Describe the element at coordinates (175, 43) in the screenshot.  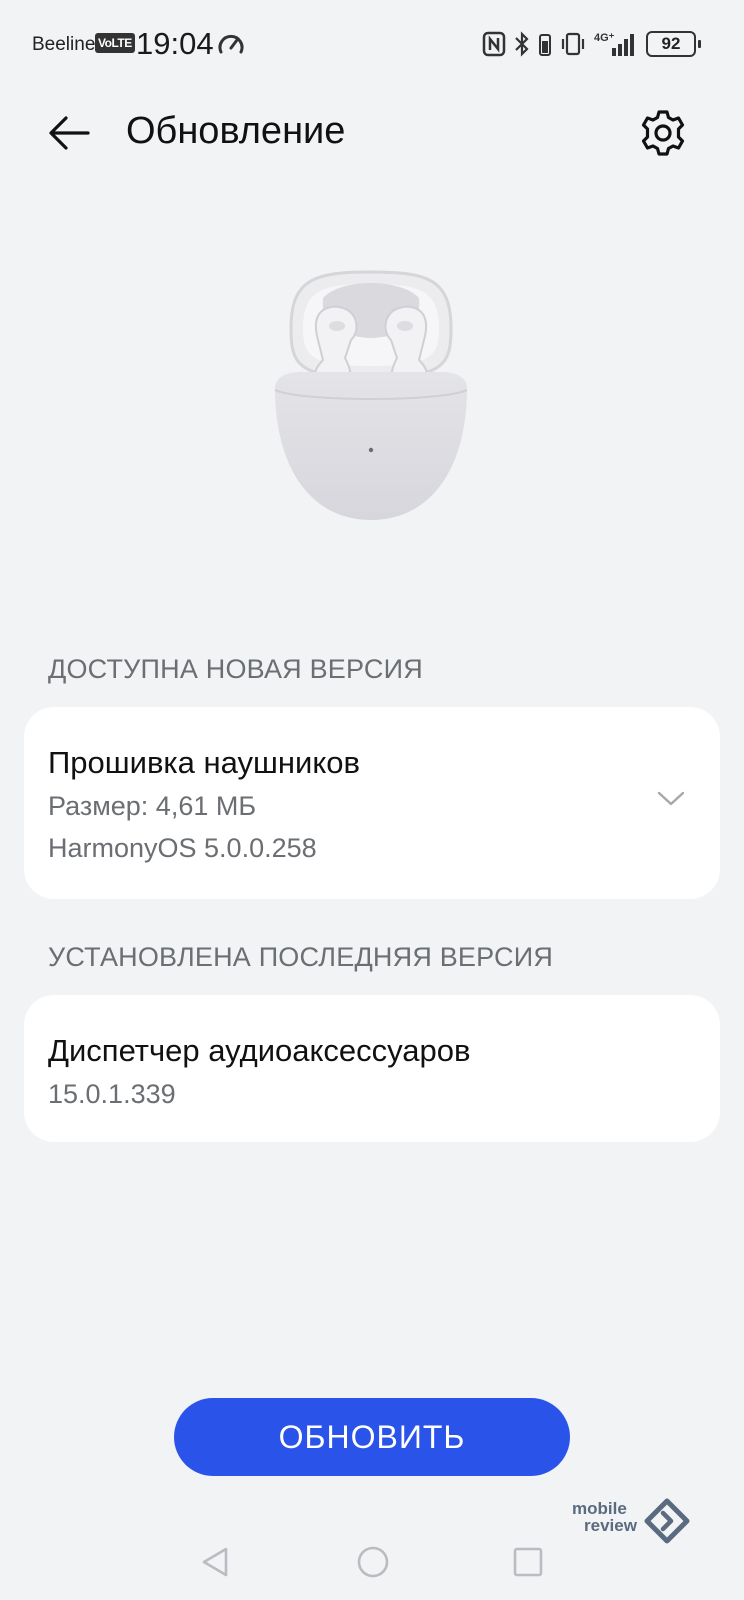
I see `status-time: 19:04` at that location.